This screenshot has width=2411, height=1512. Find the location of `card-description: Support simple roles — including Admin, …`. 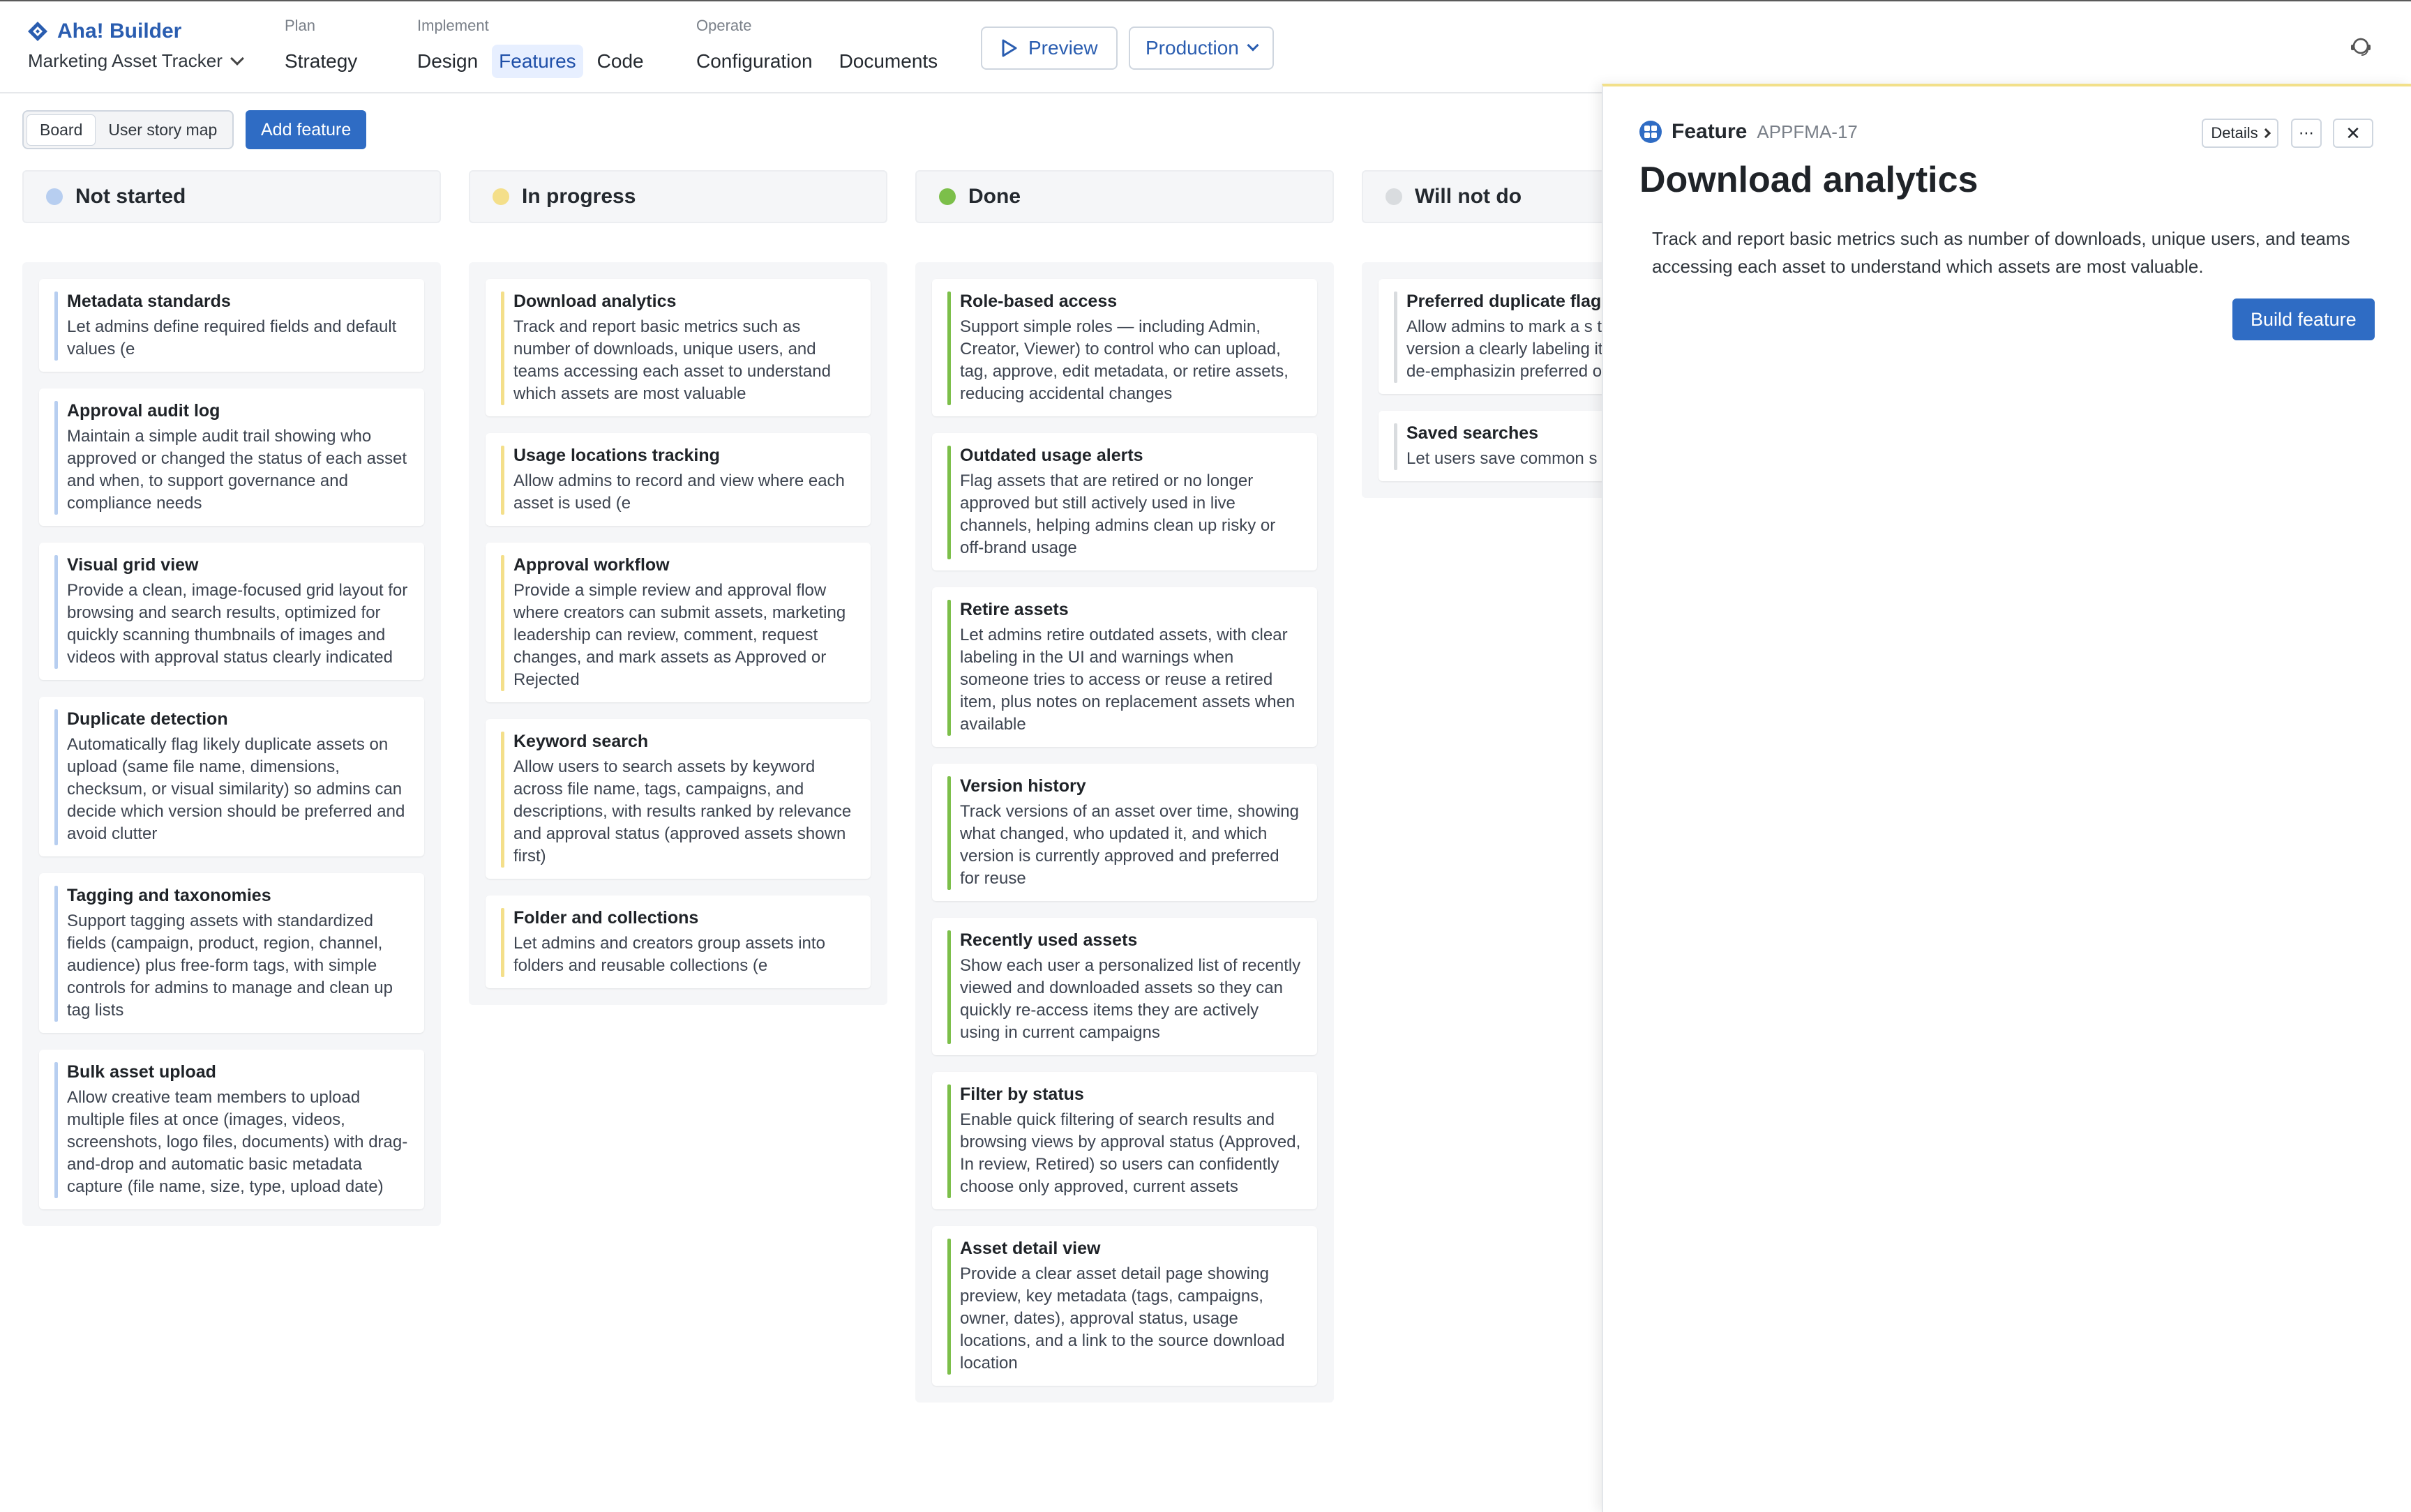

card-description: Support simple roles — including Admin, … is located at coordinates (1124, 360).